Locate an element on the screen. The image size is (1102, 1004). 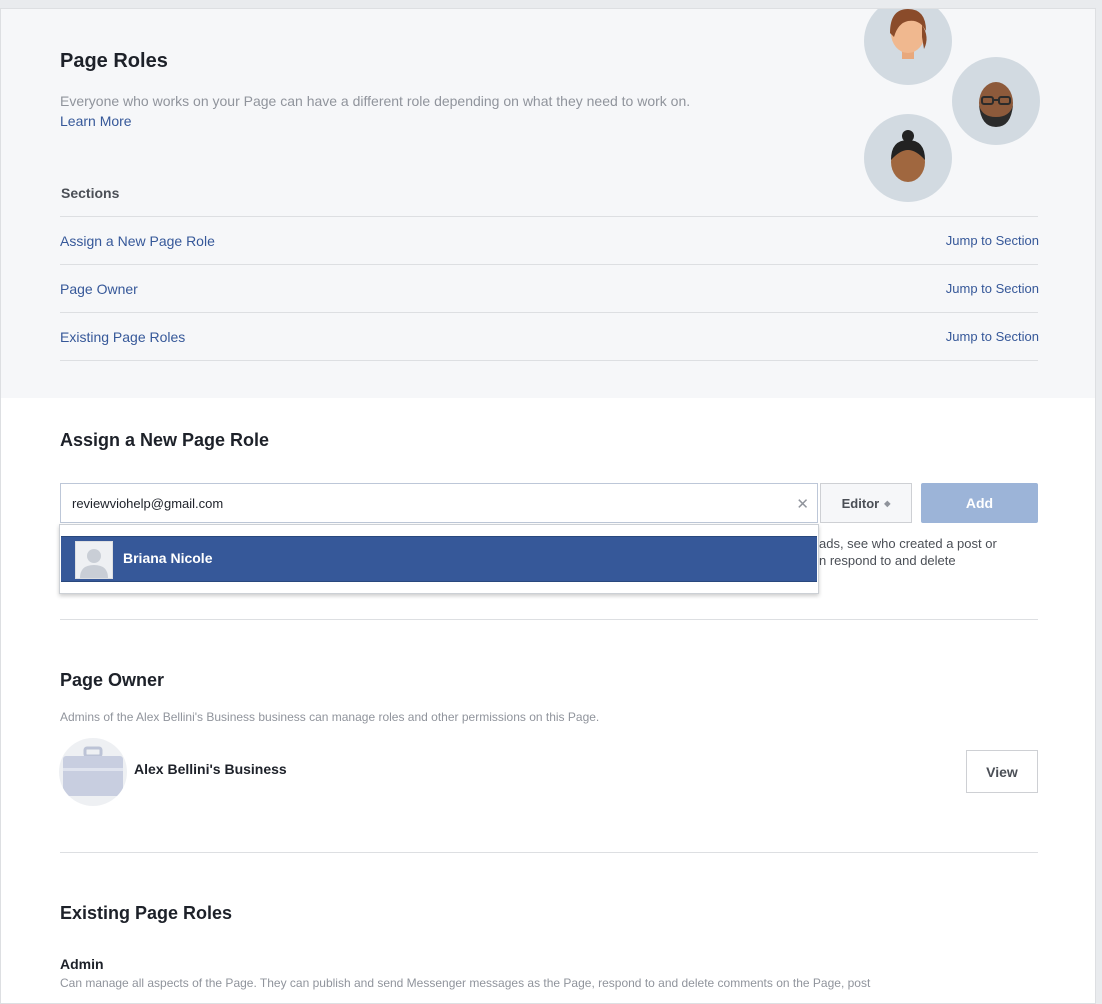
assign-role-heading: Assign a New Page Role is located at coordinates (165, 440).